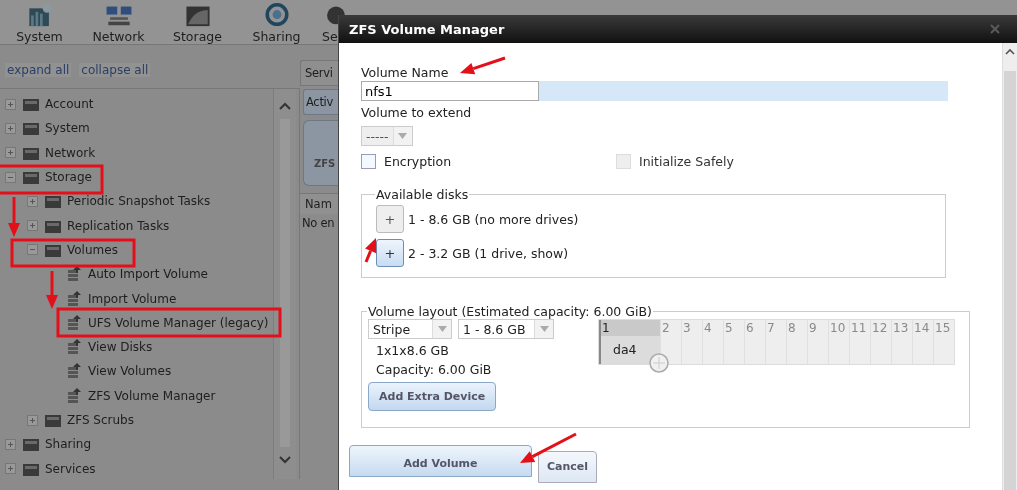 The height and width of the screenshot is (490, 1017). Describe the element at coordinates (817, 328) in the screenshot. I see `column-number: 9` at that location.